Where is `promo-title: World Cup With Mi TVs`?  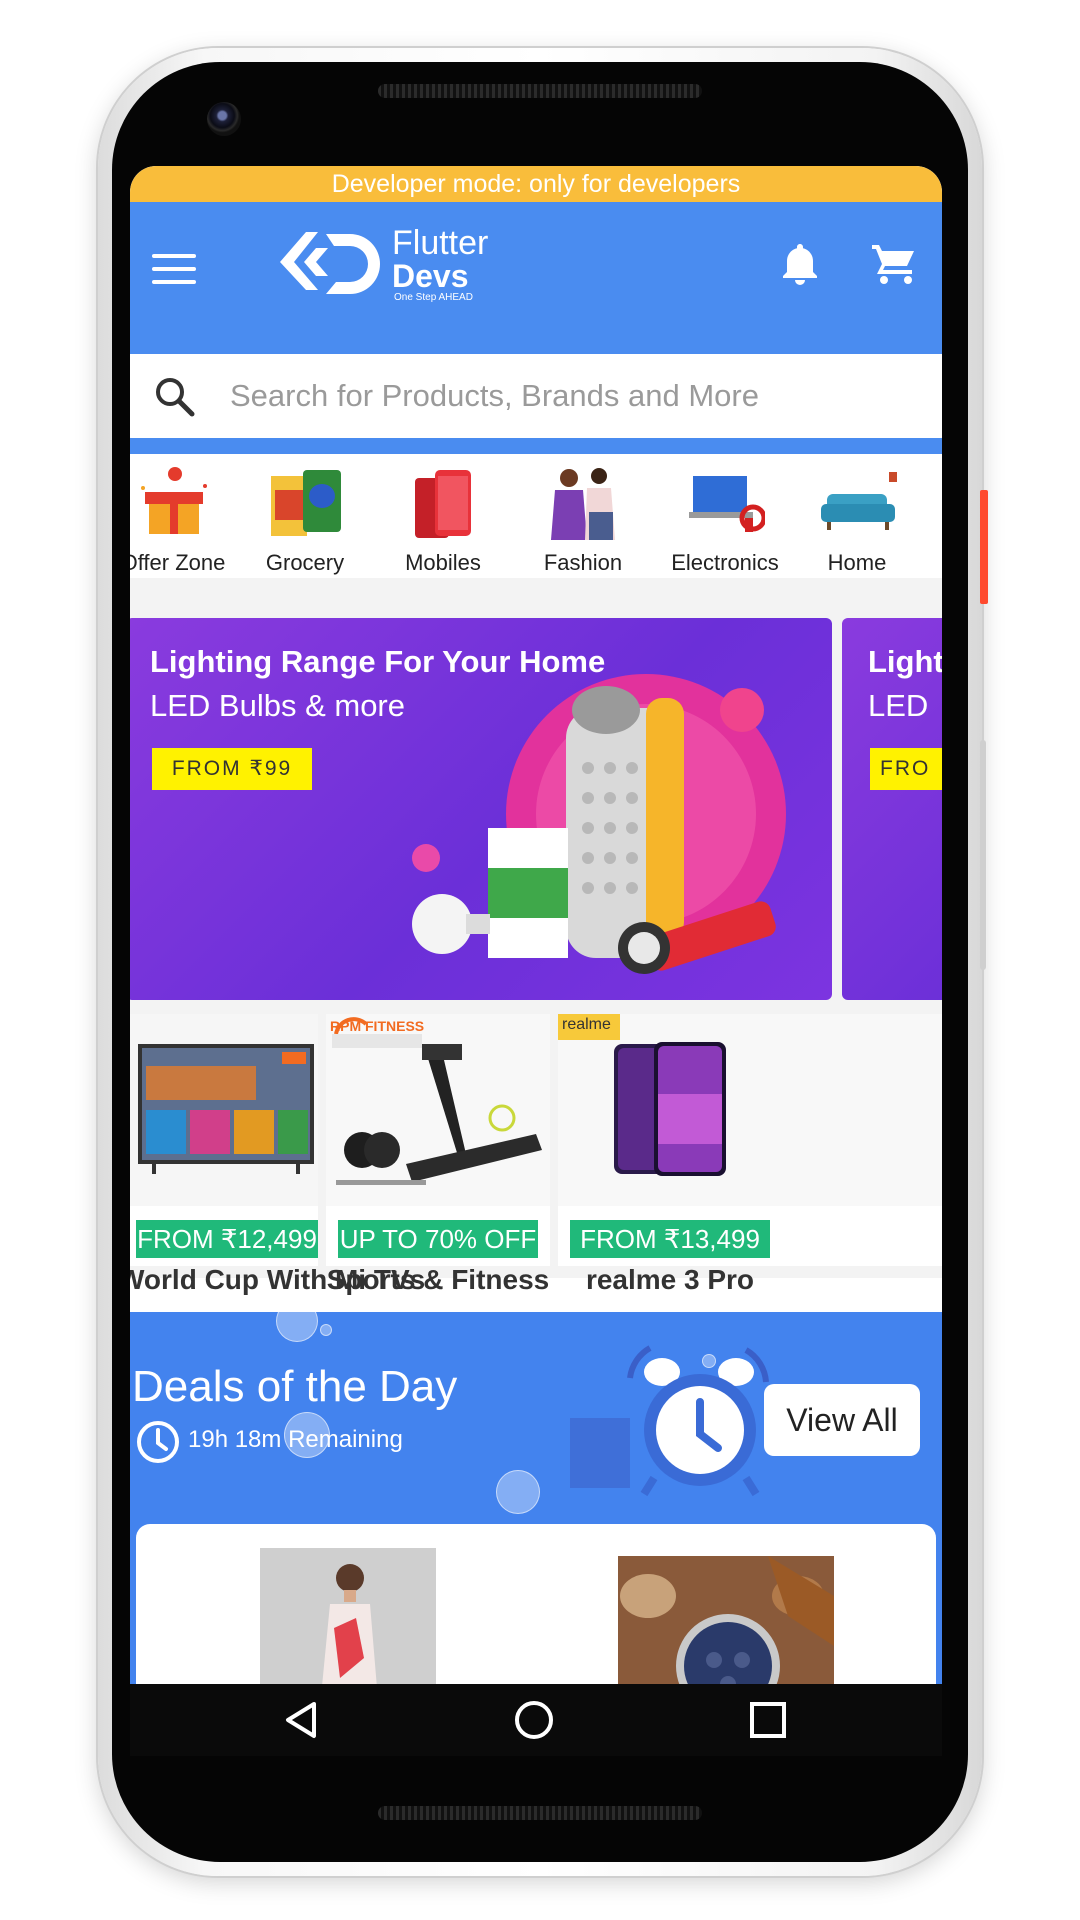 promo-title: World Cup With Mi TVs is located at coordinates (278, 1279).